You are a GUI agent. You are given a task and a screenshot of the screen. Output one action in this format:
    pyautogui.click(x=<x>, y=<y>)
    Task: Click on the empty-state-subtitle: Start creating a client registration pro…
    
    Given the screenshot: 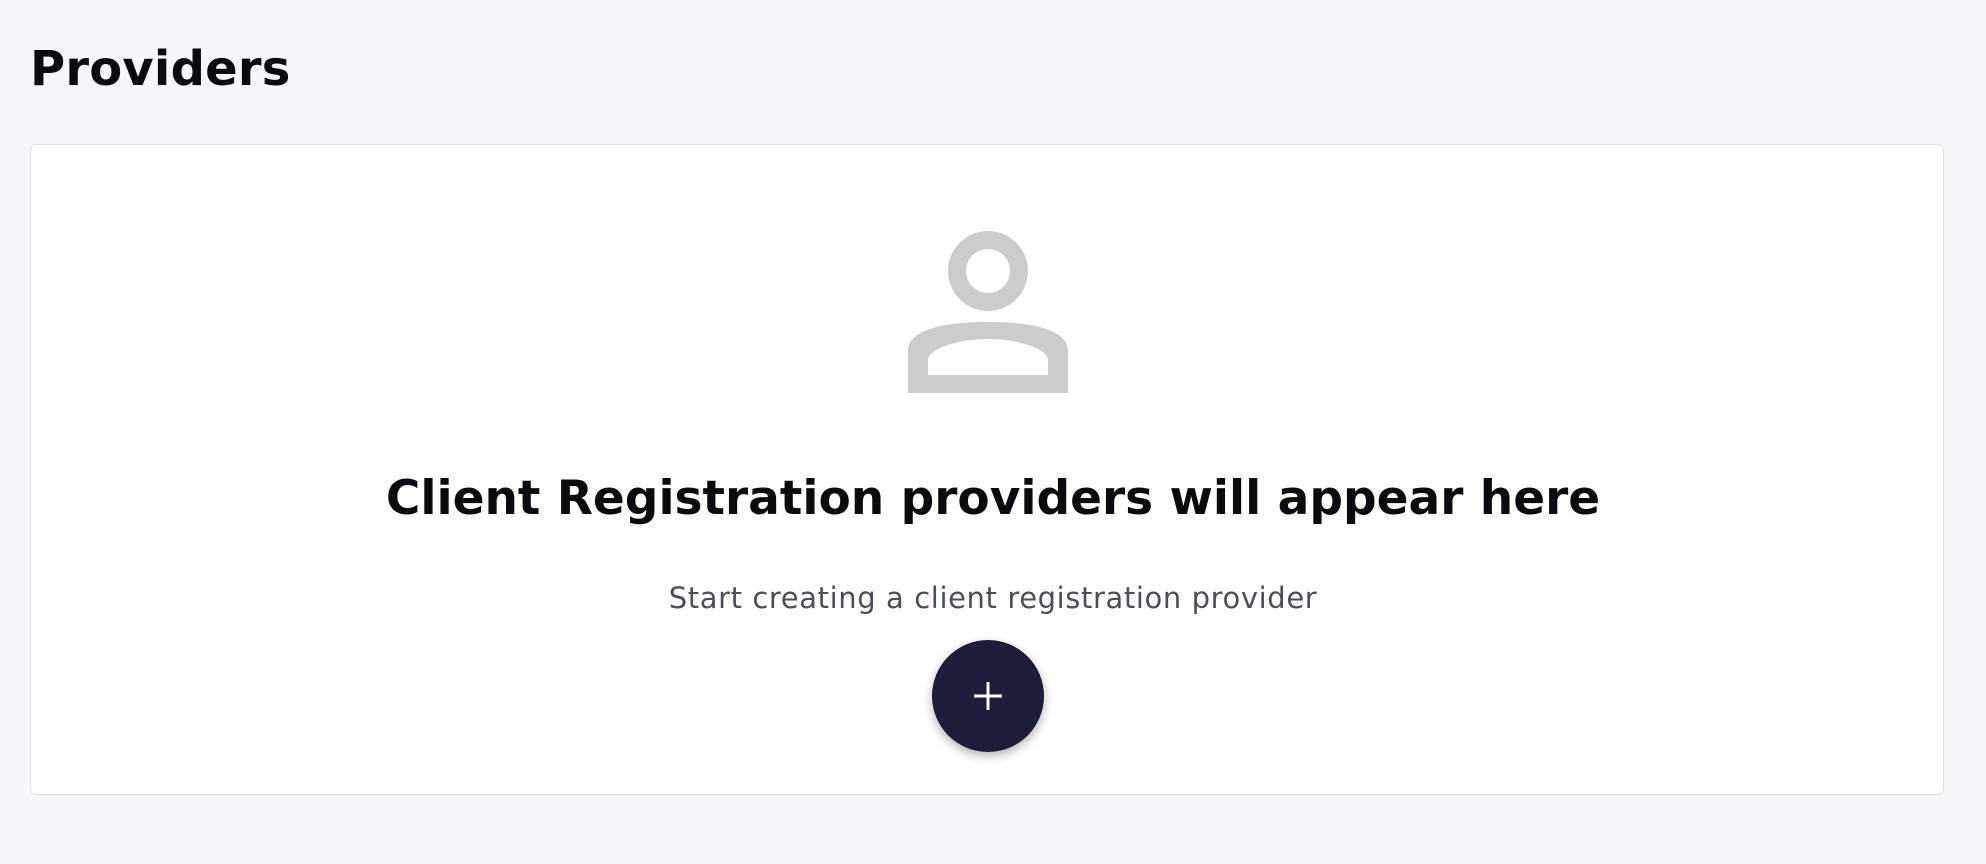 What is the action you would take?
    pyautogui.click(x=993, y=598)
    